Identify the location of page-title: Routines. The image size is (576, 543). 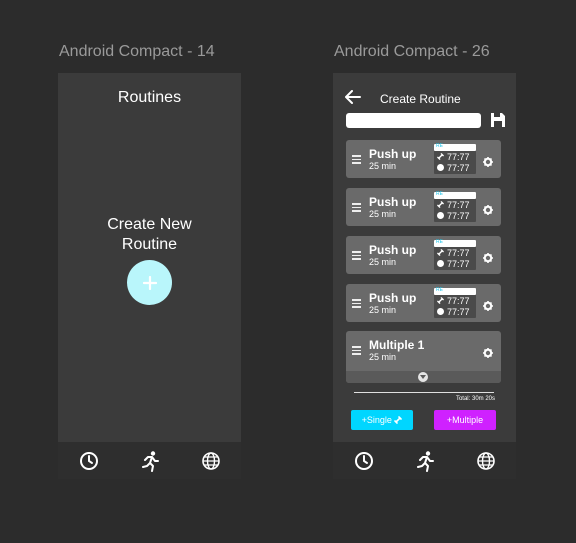
(149, 97).